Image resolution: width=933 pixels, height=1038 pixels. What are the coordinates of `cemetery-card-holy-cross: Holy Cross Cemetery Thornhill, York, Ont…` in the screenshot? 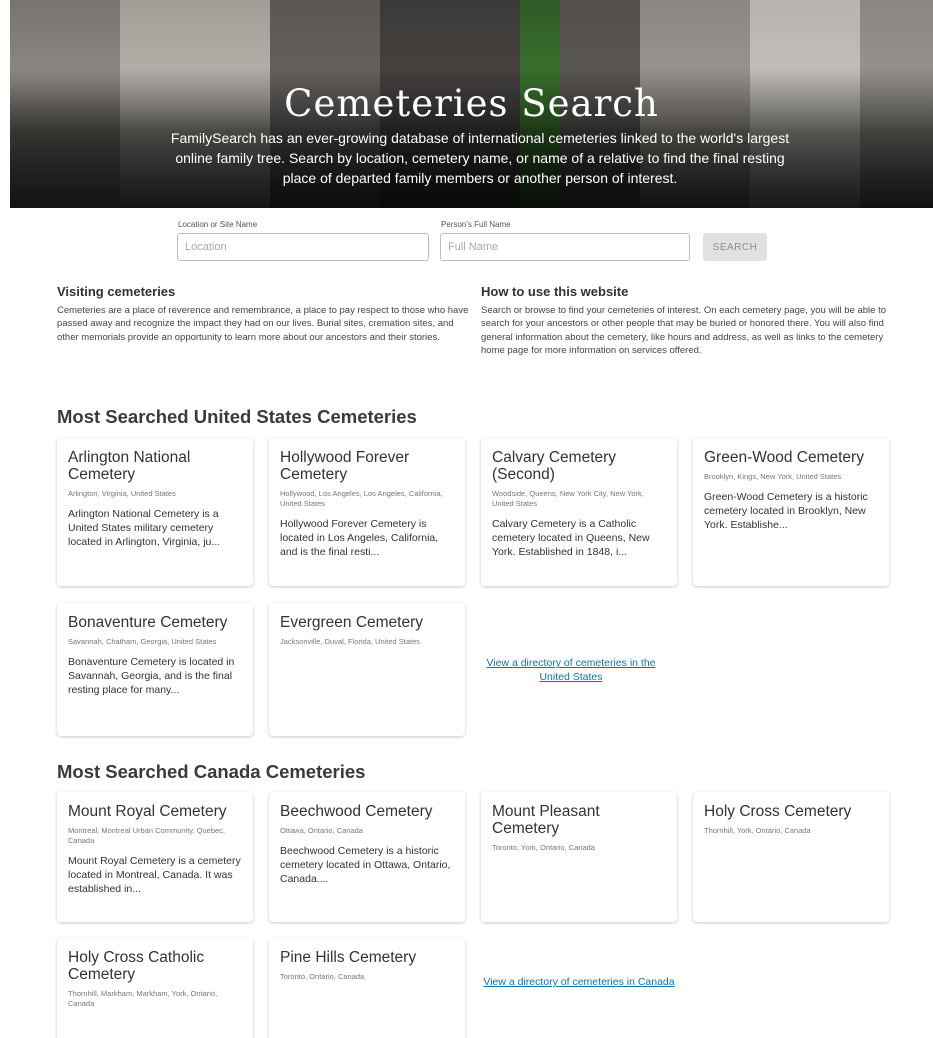 It's located at (791, 857).